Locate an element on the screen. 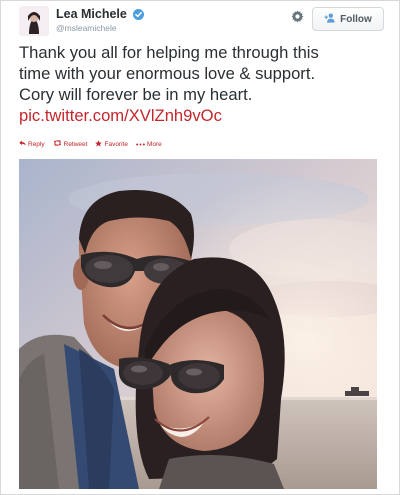  tweet-text-line-3: Cory will forever be in my heart. is located at coordinates (136, 94).